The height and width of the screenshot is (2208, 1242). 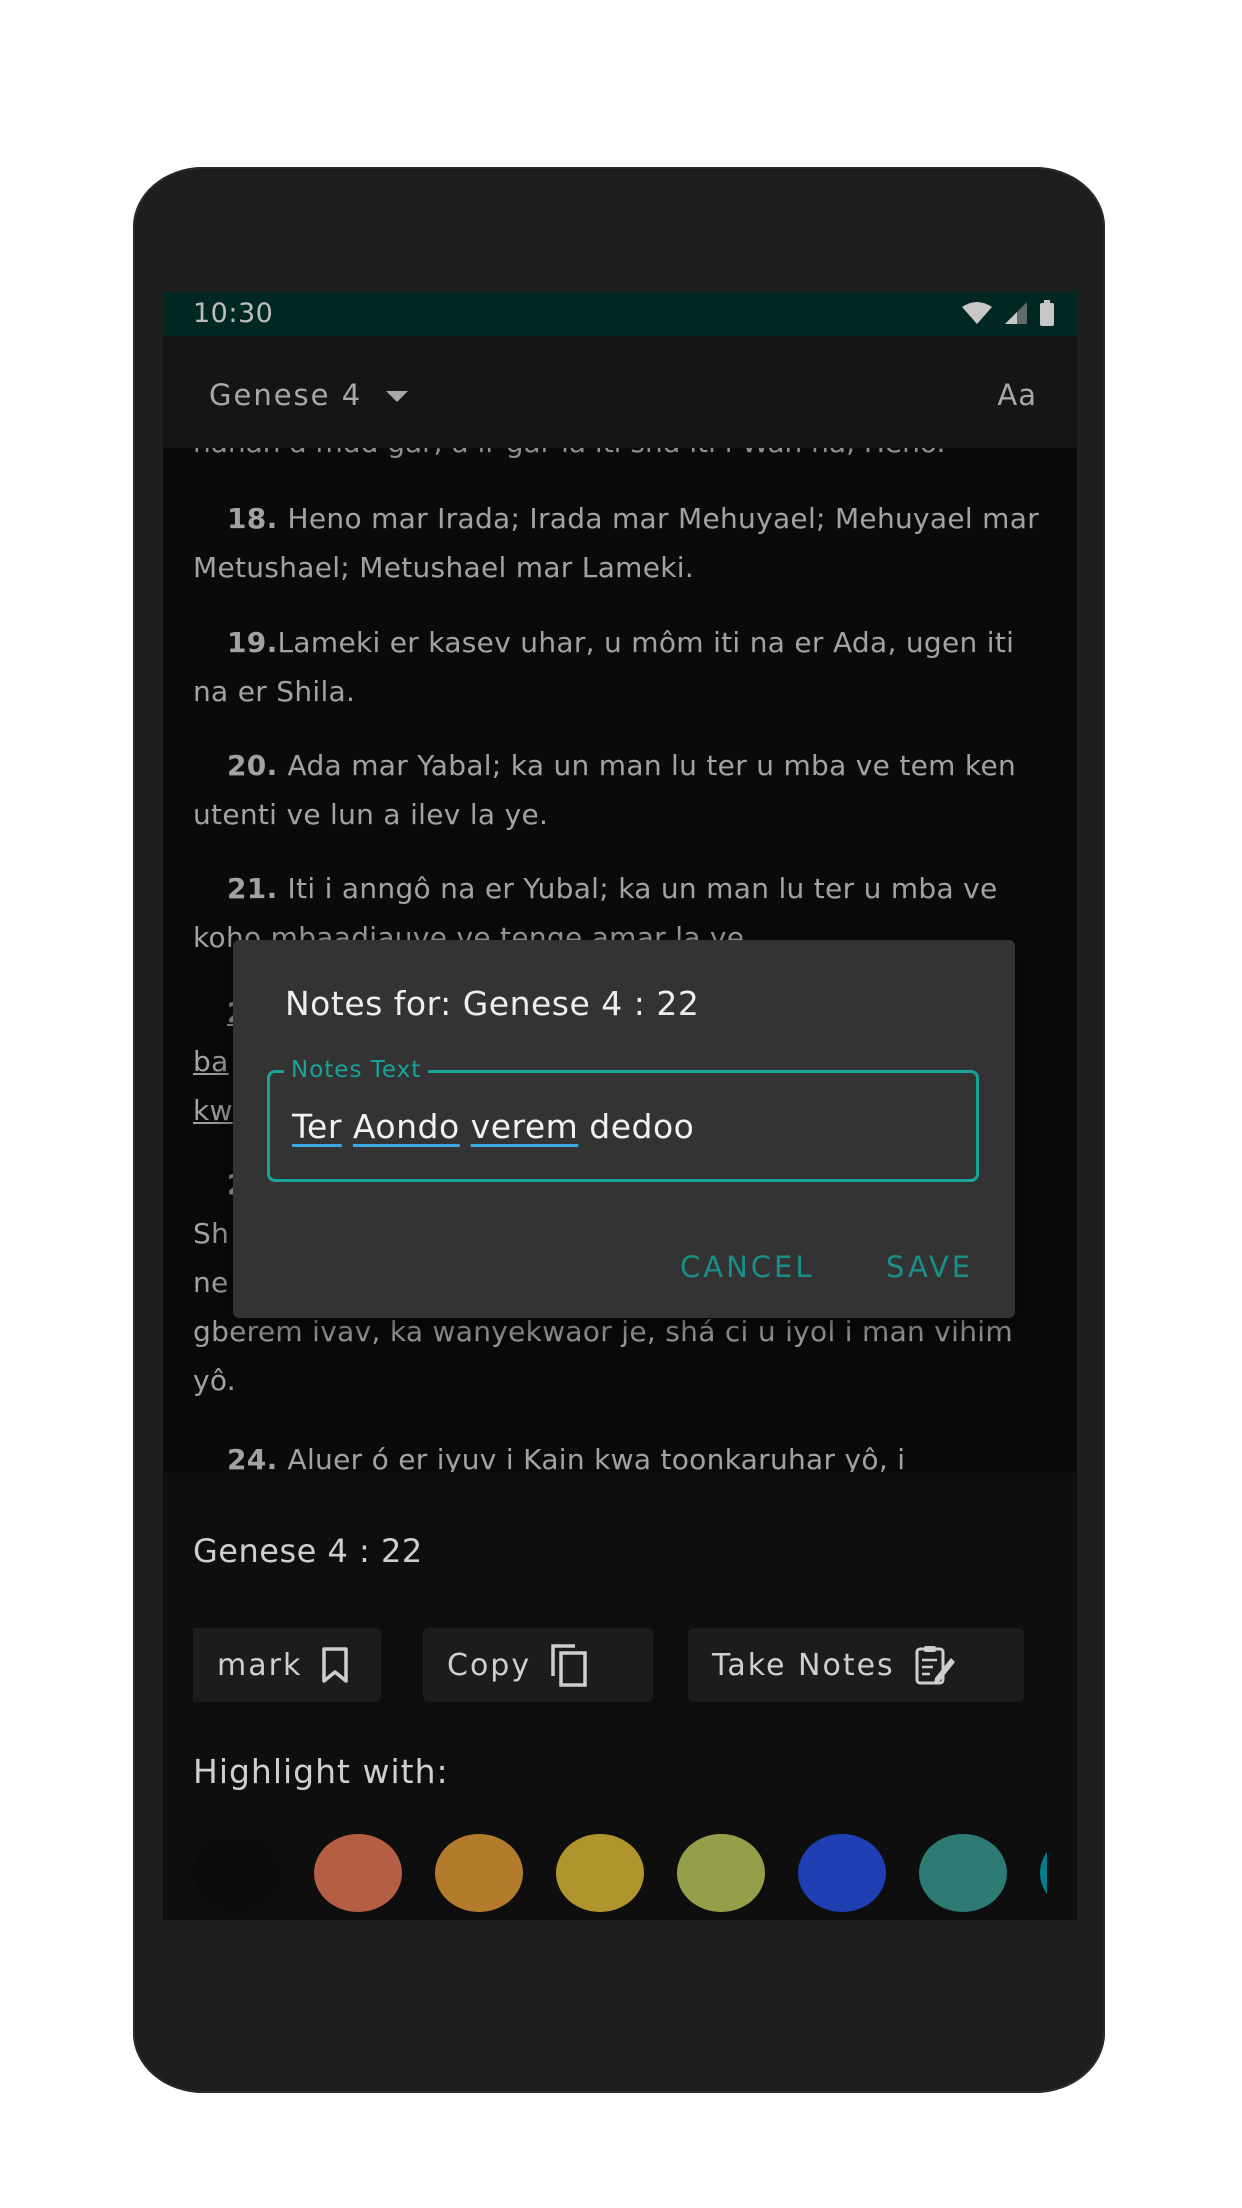 I want to click on highlight-color-row, so click(x=620, y=1874).